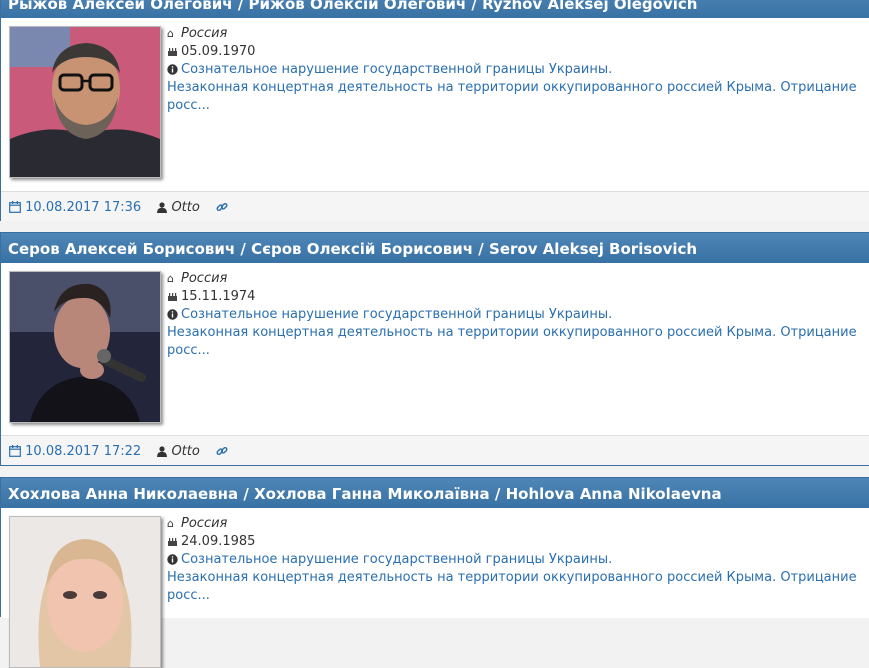  What do you see at coordinates (83, 451) in the screenshot?
I see `posted-date: 10.08.2017 17:22` at bounding box center [83, 451].